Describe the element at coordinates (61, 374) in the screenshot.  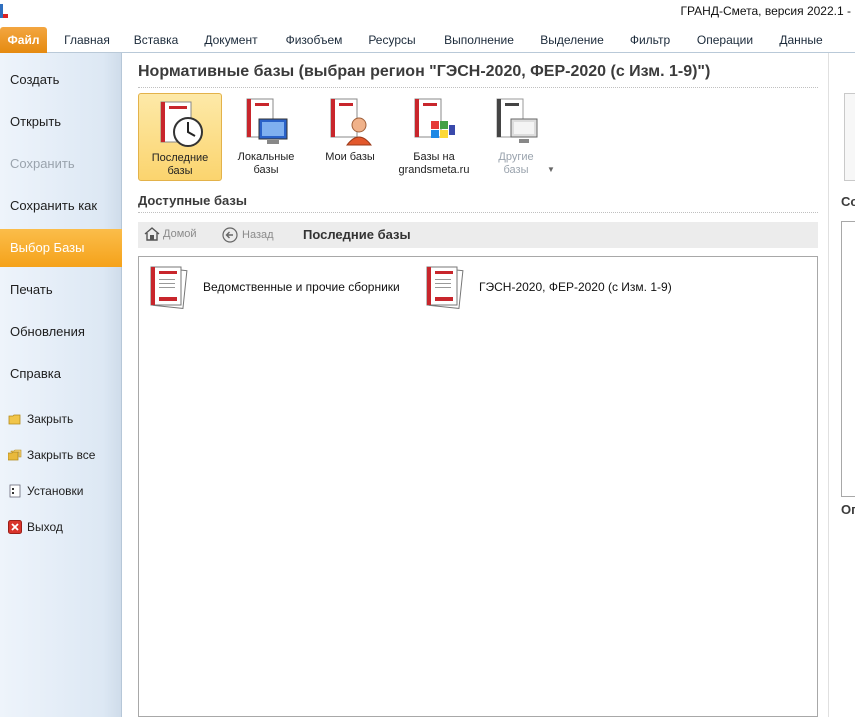
I see `menu-help: Справка` at that location.